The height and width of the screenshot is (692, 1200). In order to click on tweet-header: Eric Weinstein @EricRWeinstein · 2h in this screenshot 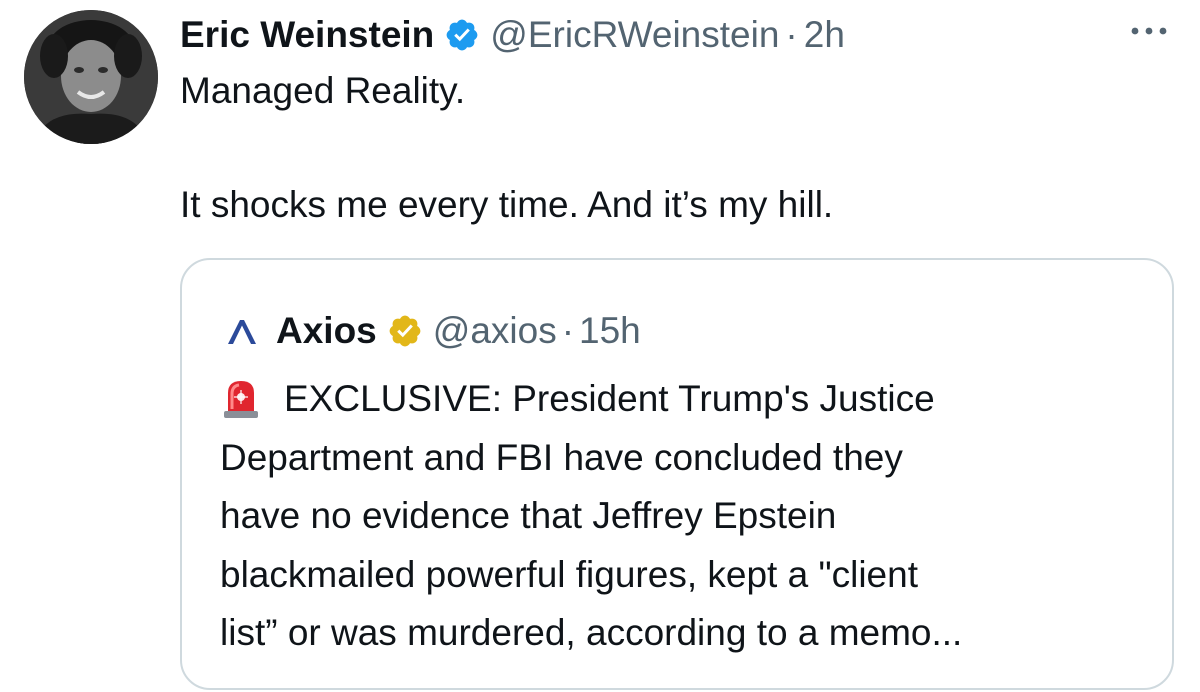, I will do `click(512, 35)`.